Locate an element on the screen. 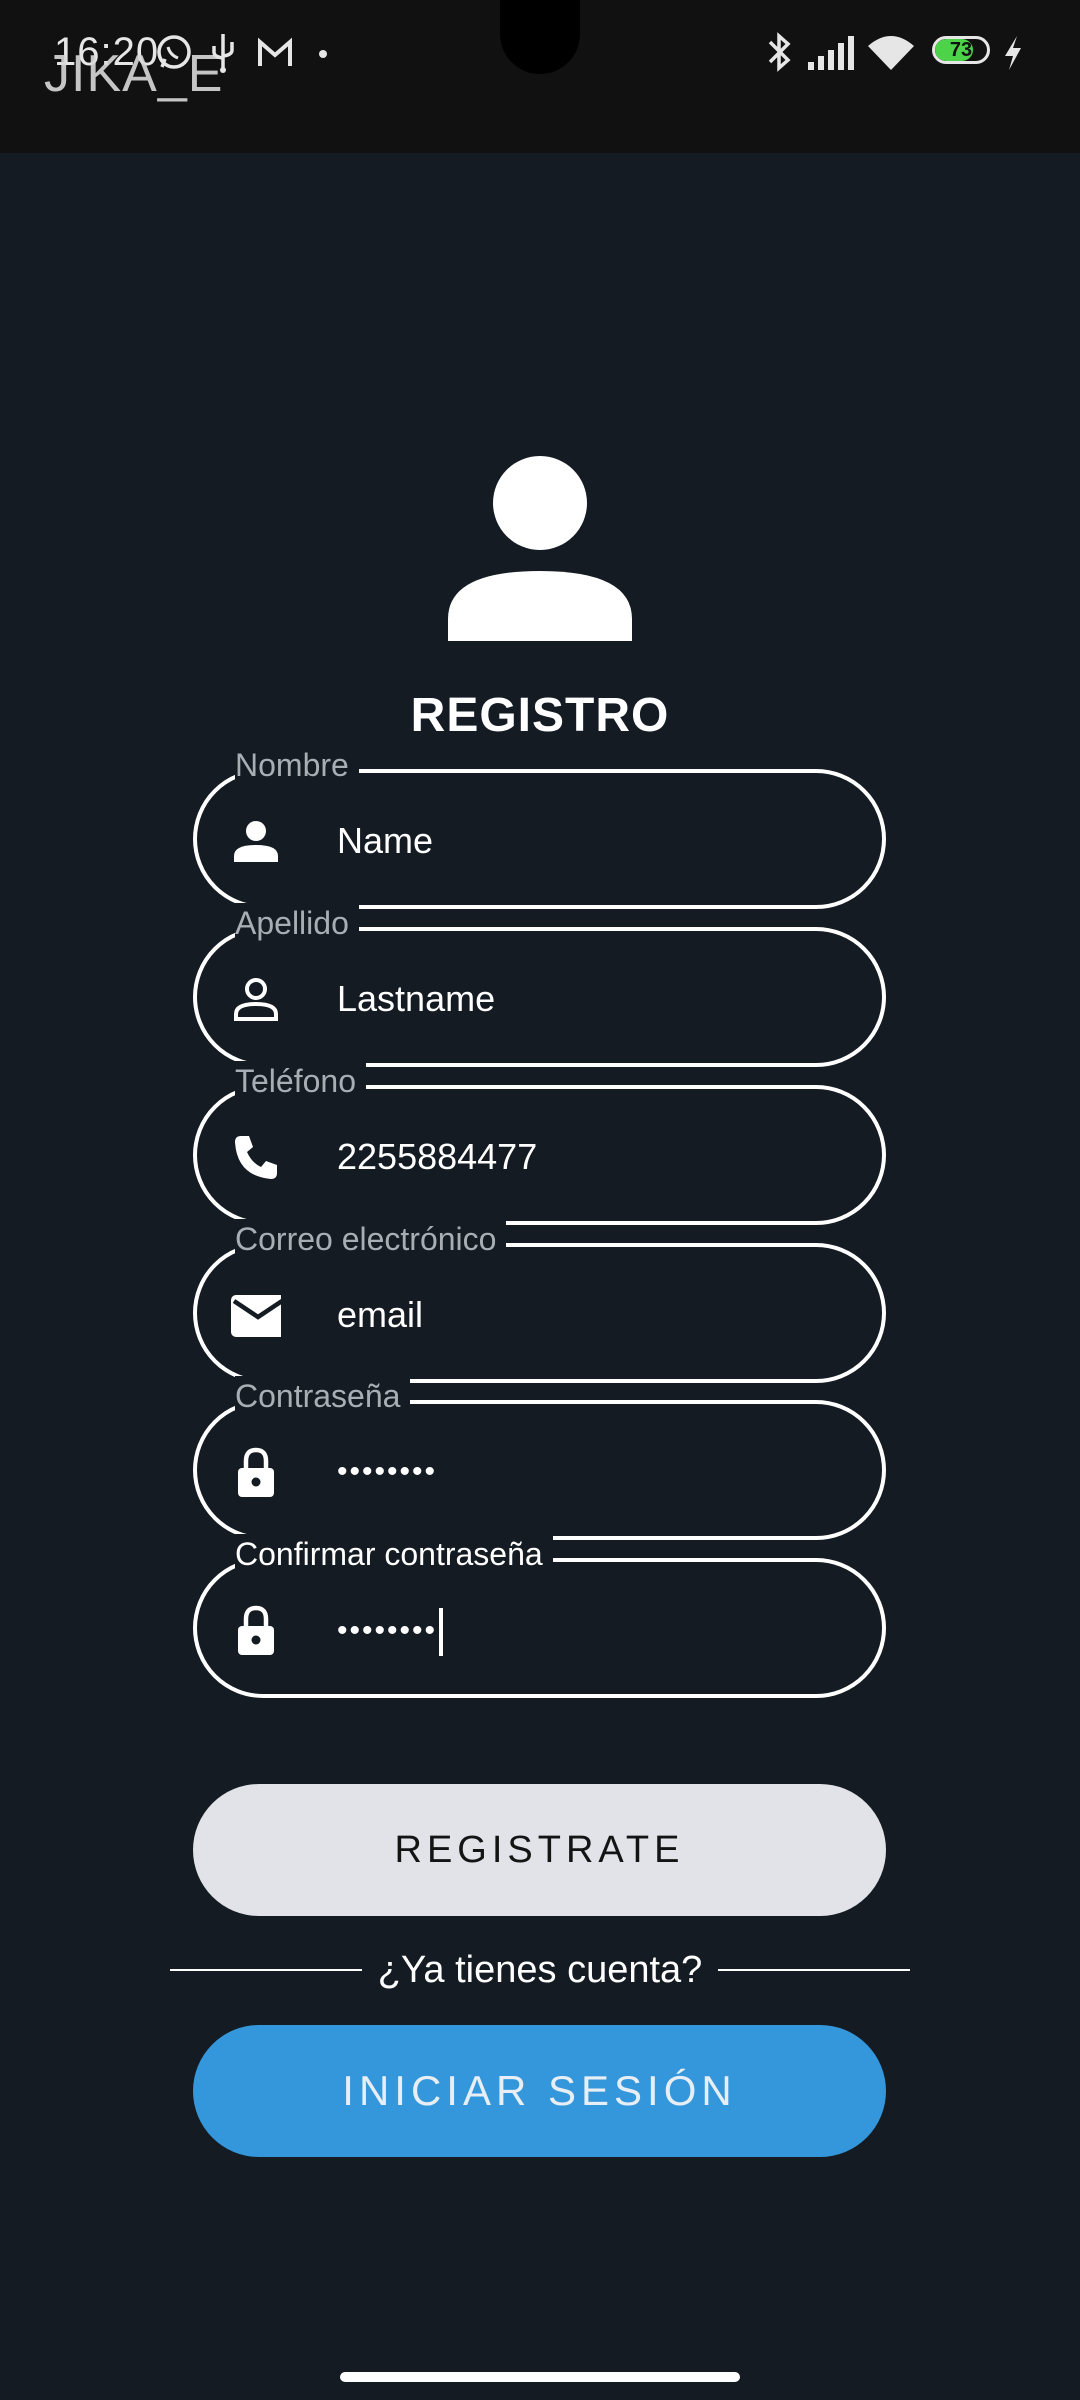  wifi-icon is located at coordinates (891, 53).